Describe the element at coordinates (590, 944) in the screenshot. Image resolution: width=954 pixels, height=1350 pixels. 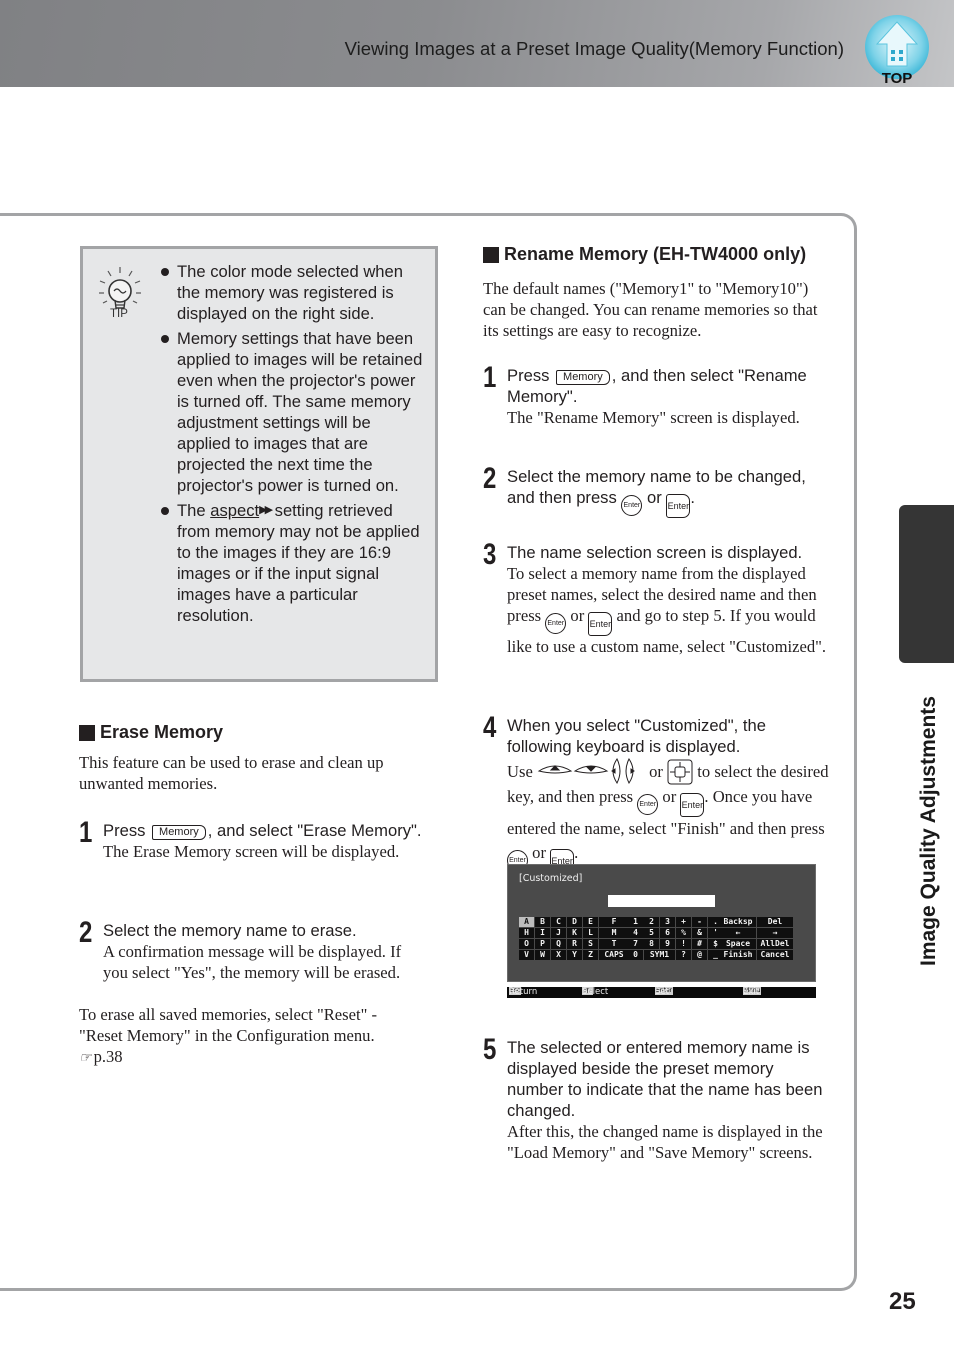
I see `keyboard-key: S` at that location.